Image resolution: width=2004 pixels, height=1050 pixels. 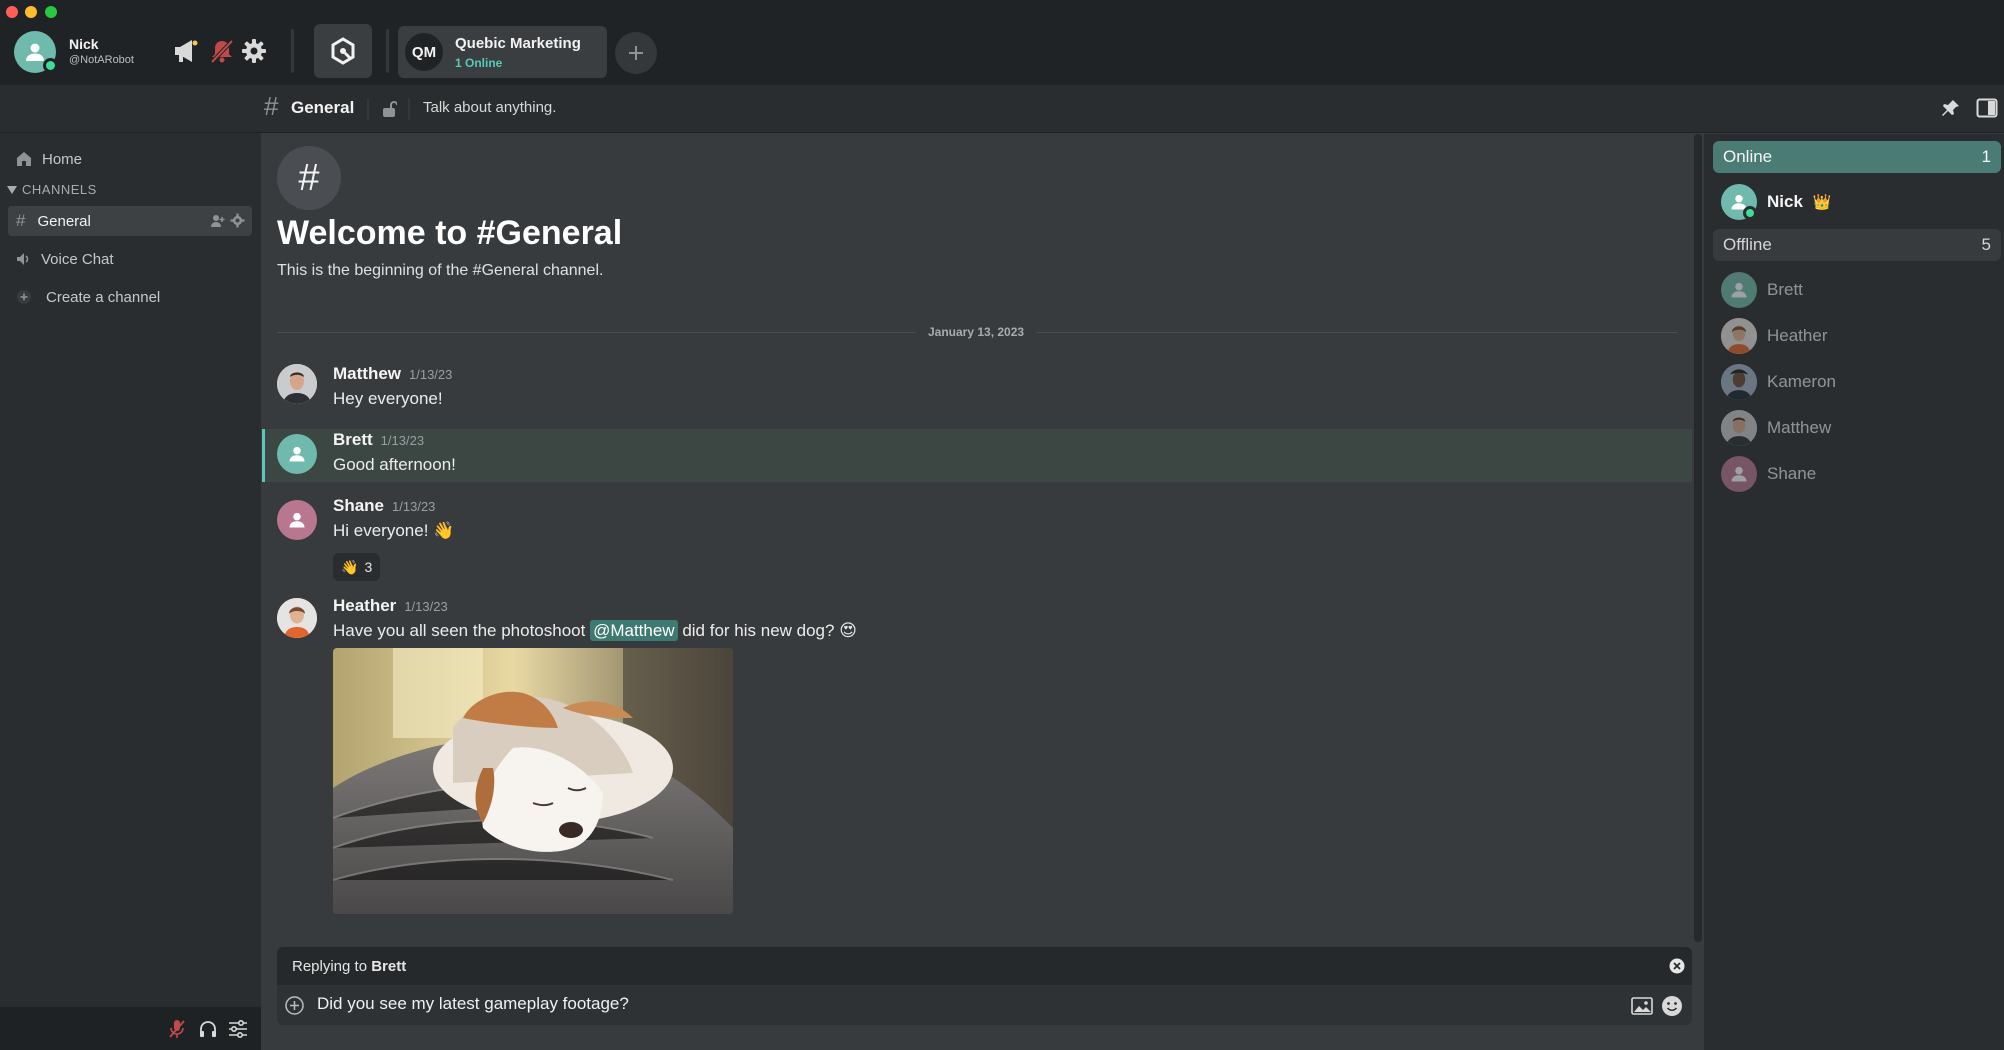 What do you see at coordinates (450, 233) in the screenshot?
I see `welcome-title: Welcome to #General` at bounding box center [450, 233].